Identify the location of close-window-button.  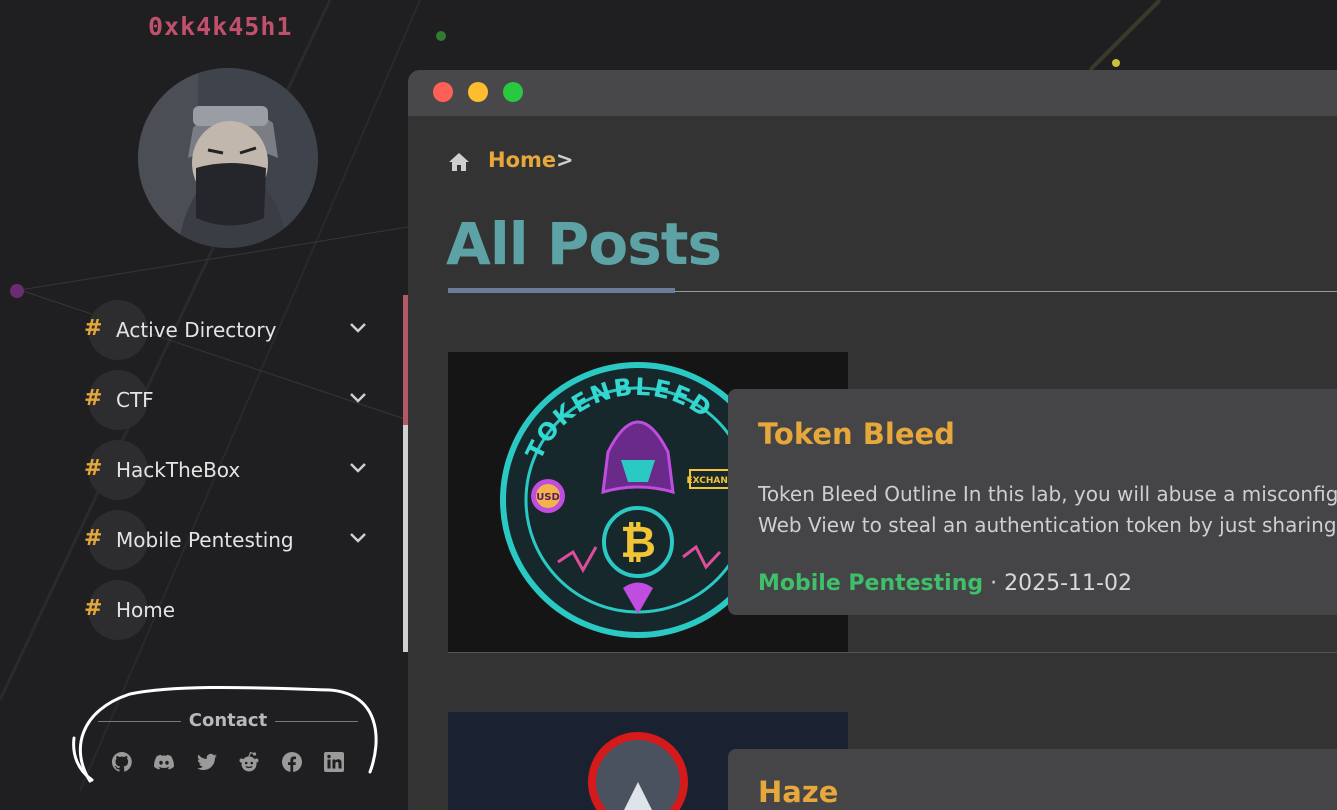
(443, 92).